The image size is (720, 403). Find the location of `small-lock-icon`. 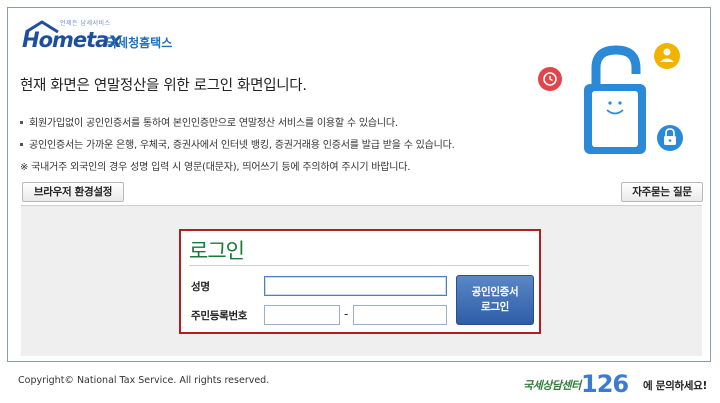

small-lock-icon is located at coordinates (670, 138).